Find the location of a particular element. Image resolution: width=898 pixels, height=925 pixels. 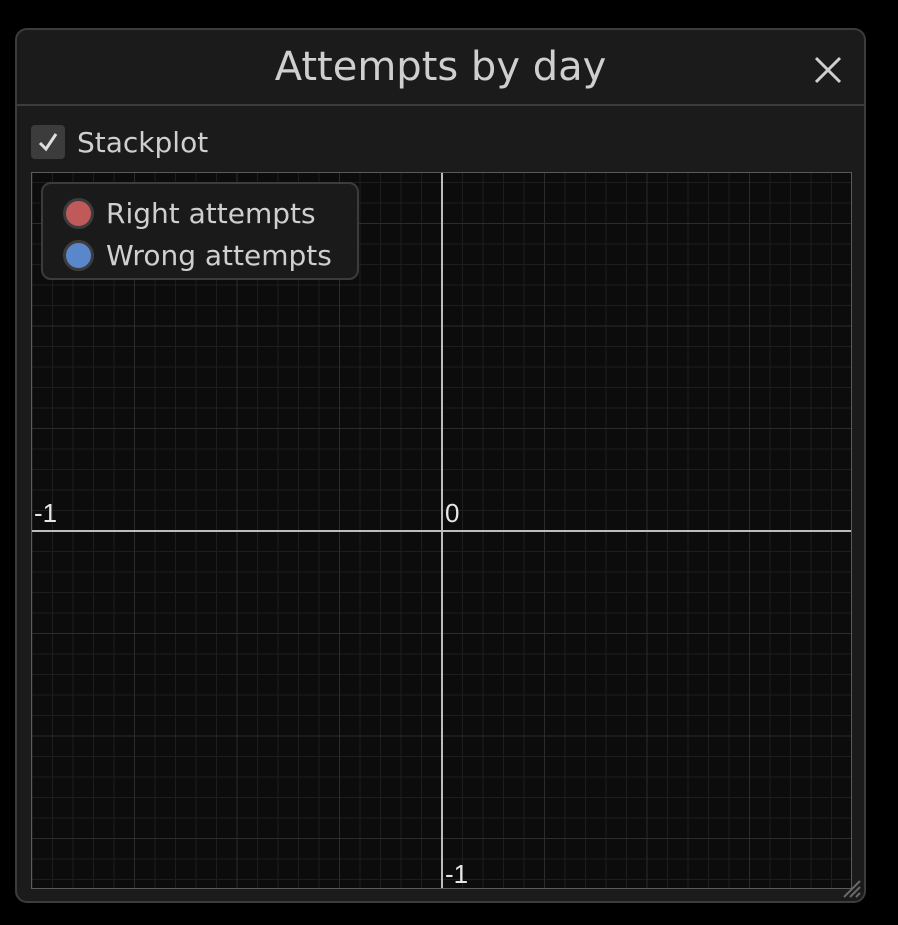

stackplot-label: Stackplot is located at coordinates (143, 142).